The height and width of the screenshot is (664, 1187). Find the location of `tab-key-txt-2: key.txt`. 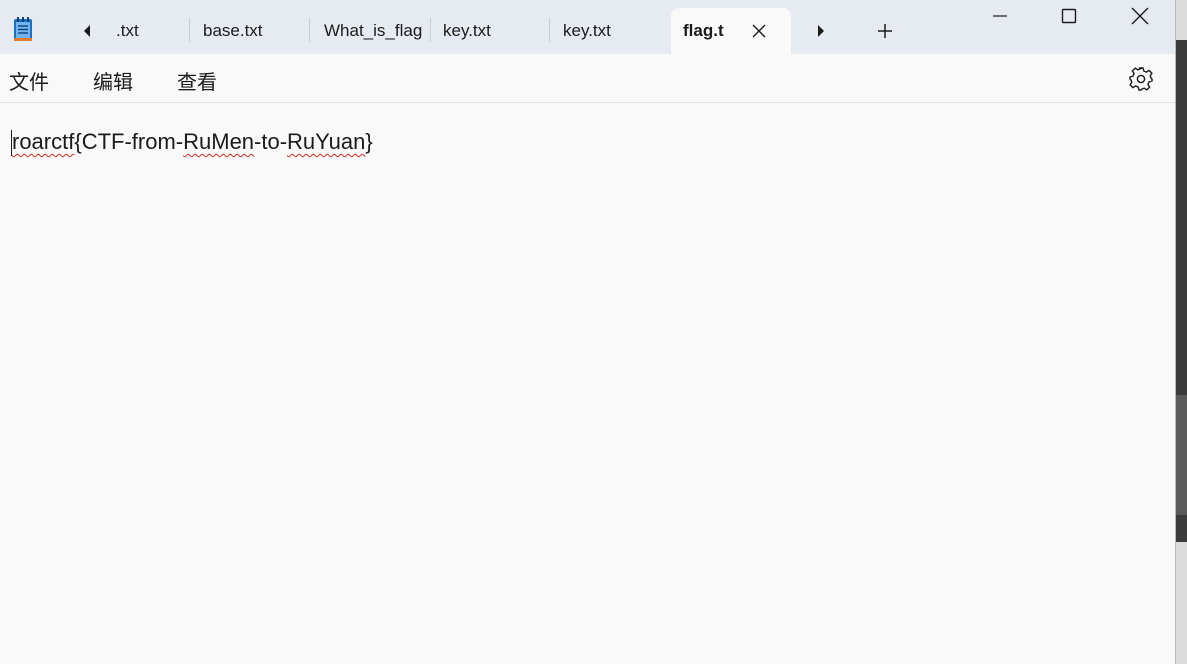

tab-key-txt-2: key.txt is located at coordinates (610, 31).